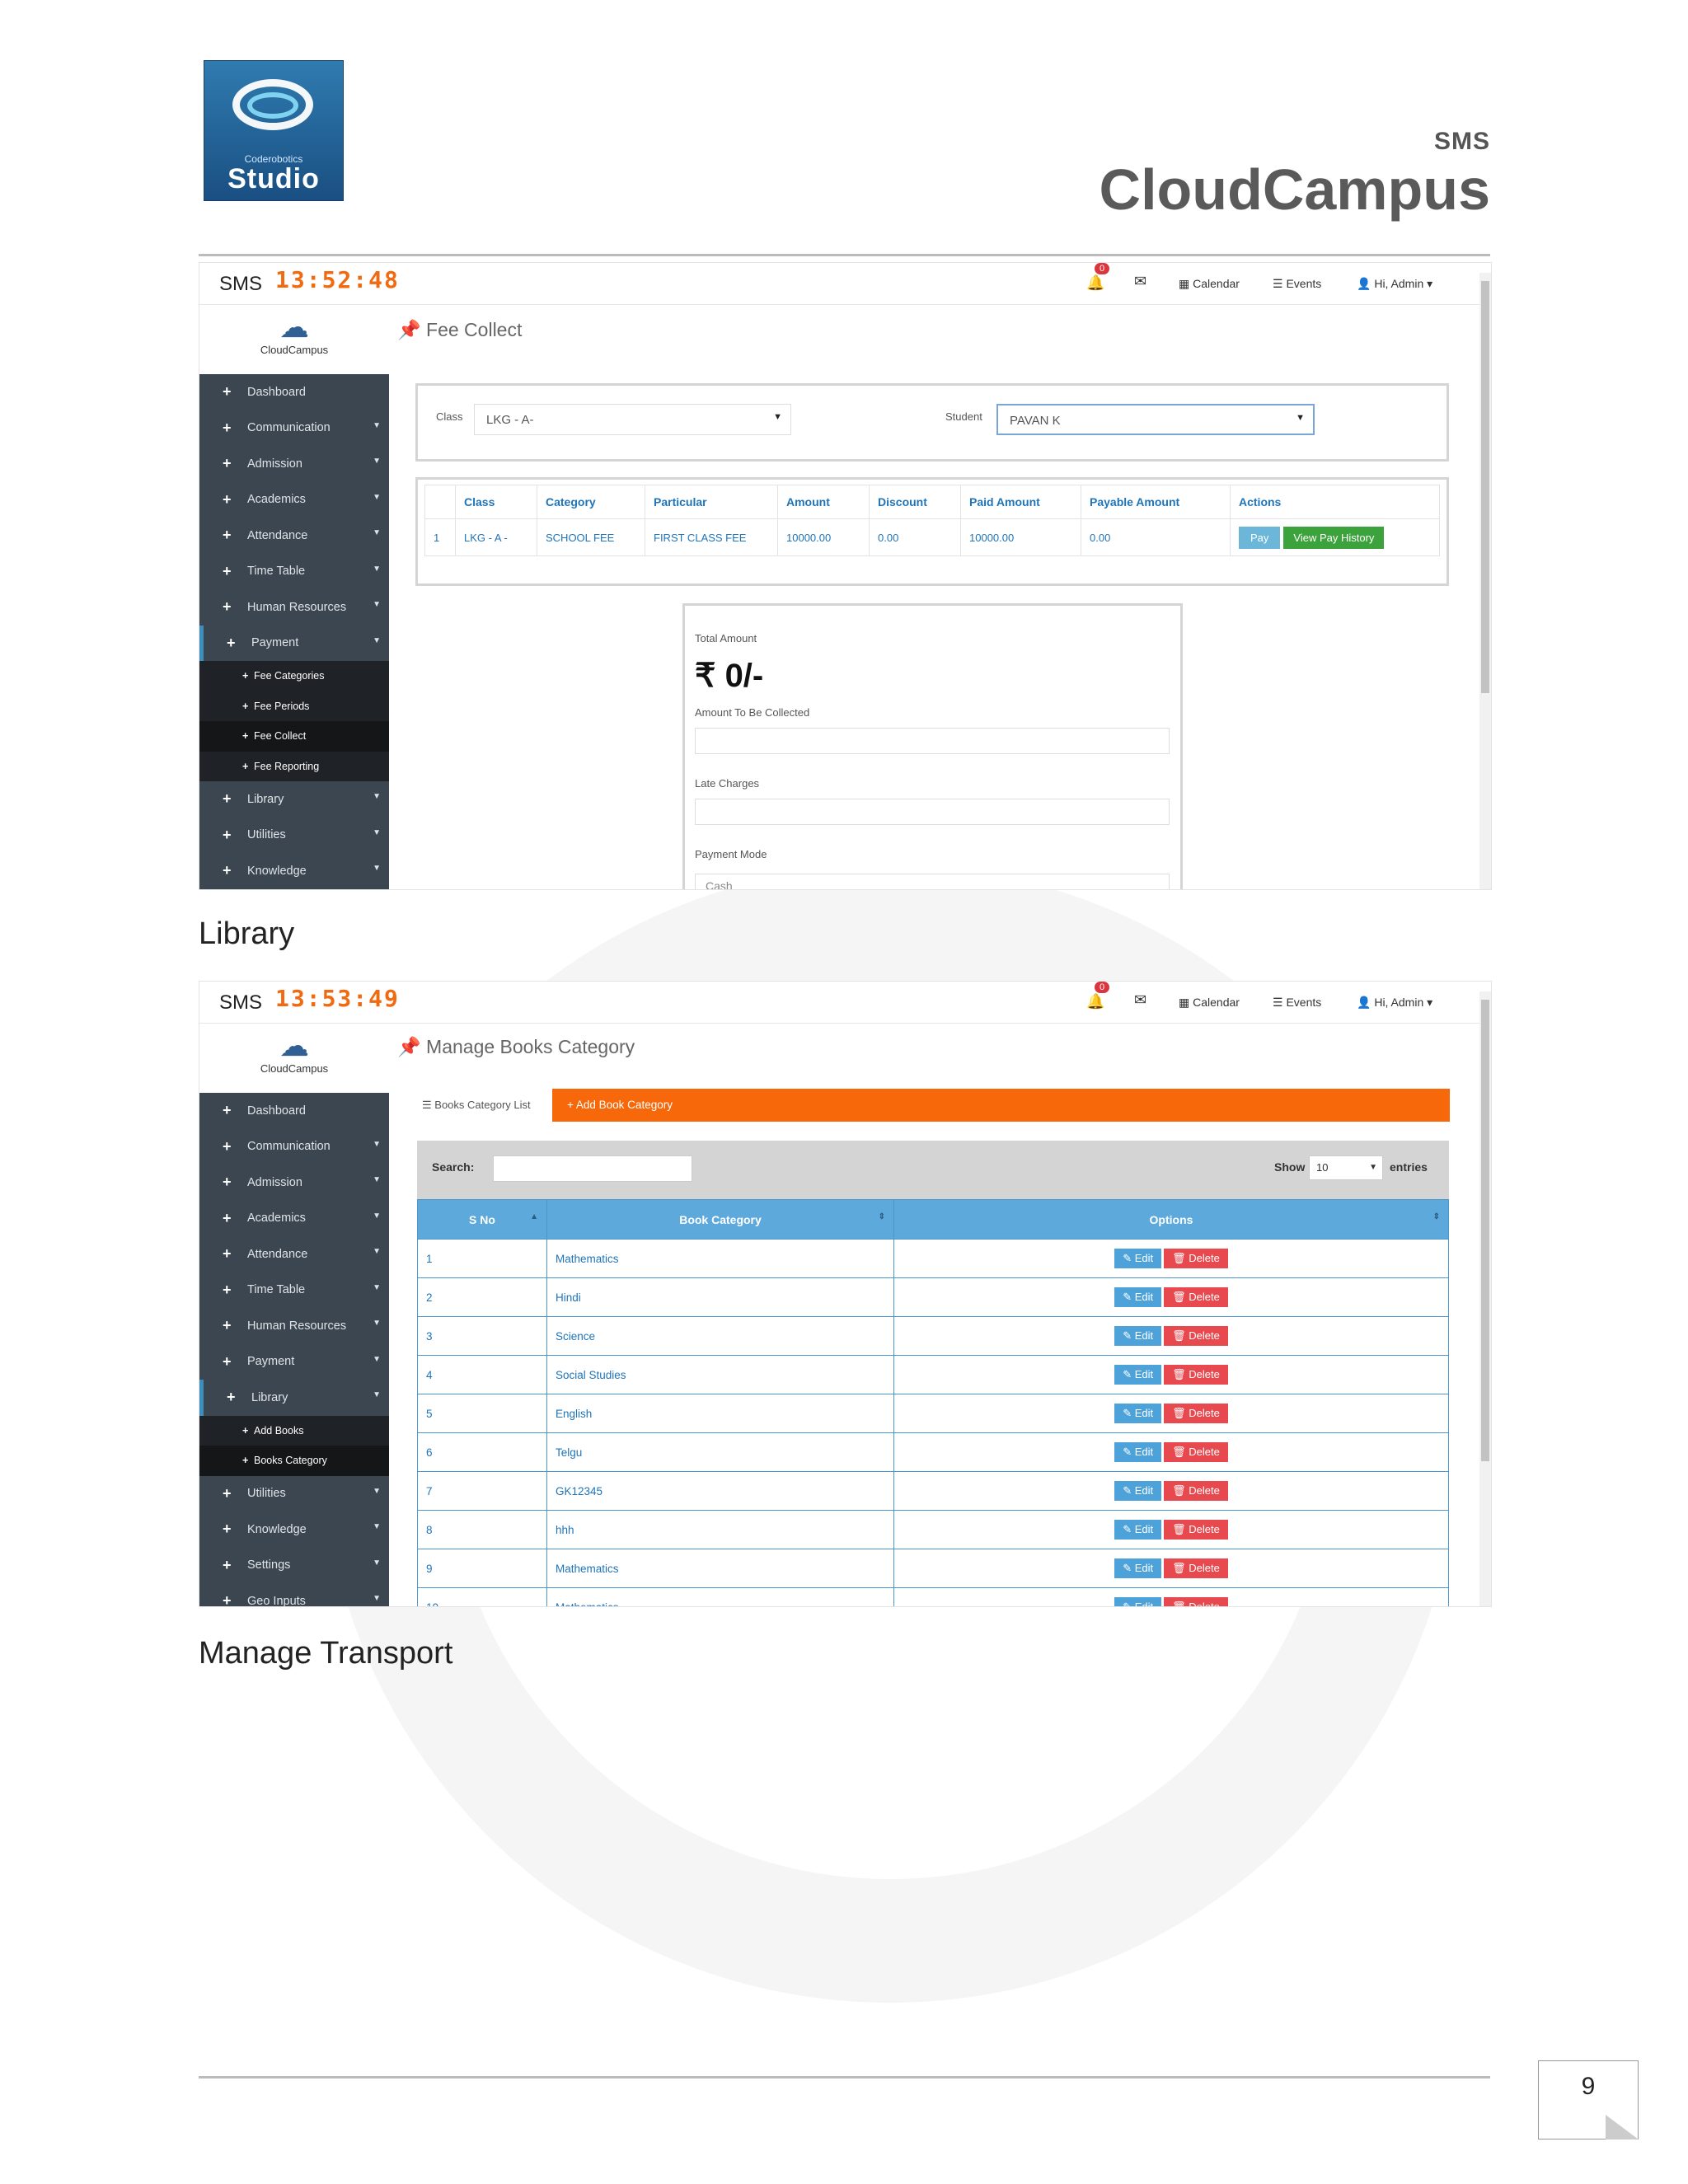 Image resolution: width=1688 pixels, height=2184 pixels. I want to click on pay-button: Pay, so click(1260, 537).